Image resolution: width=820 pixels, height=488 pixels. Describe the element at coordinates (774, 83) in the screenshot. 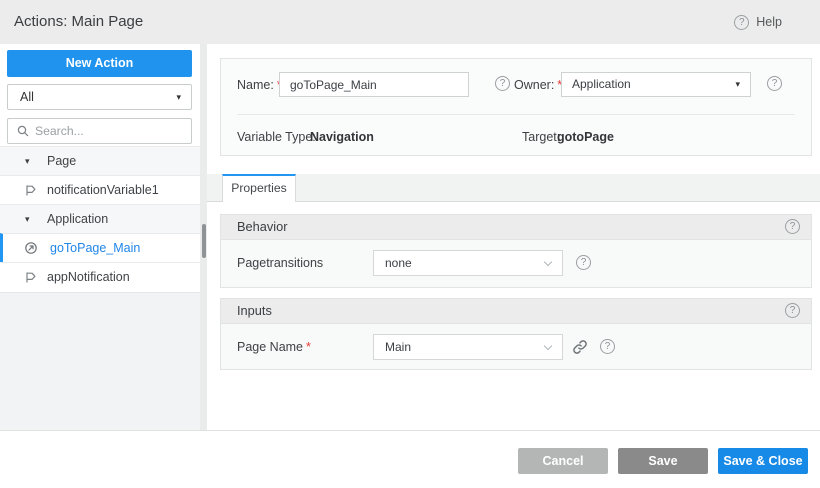

I see `owner-help-icon: ?` at that location.